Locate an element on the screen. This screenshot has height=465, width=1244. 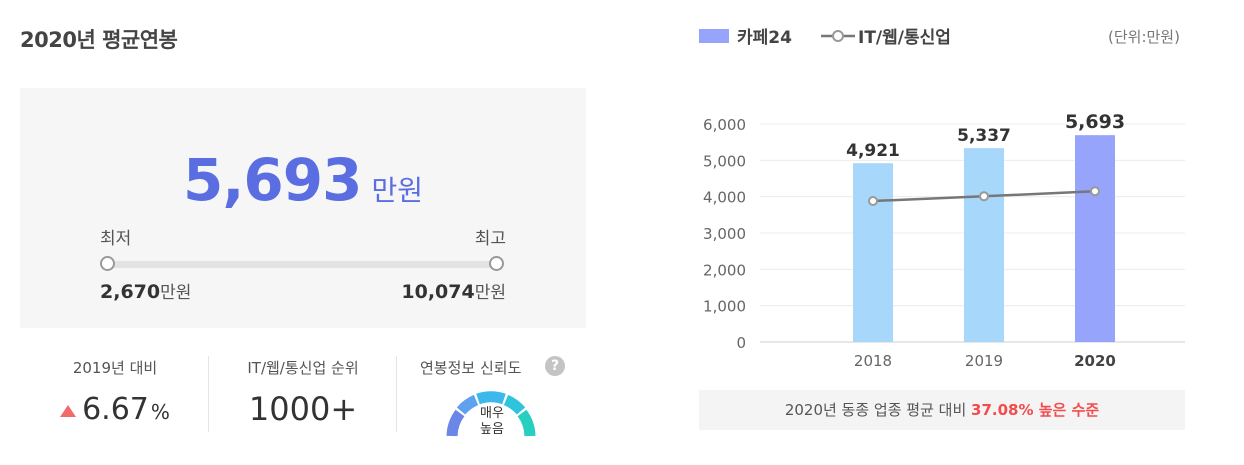
salary-range-track is located at coordinates (303, 264).